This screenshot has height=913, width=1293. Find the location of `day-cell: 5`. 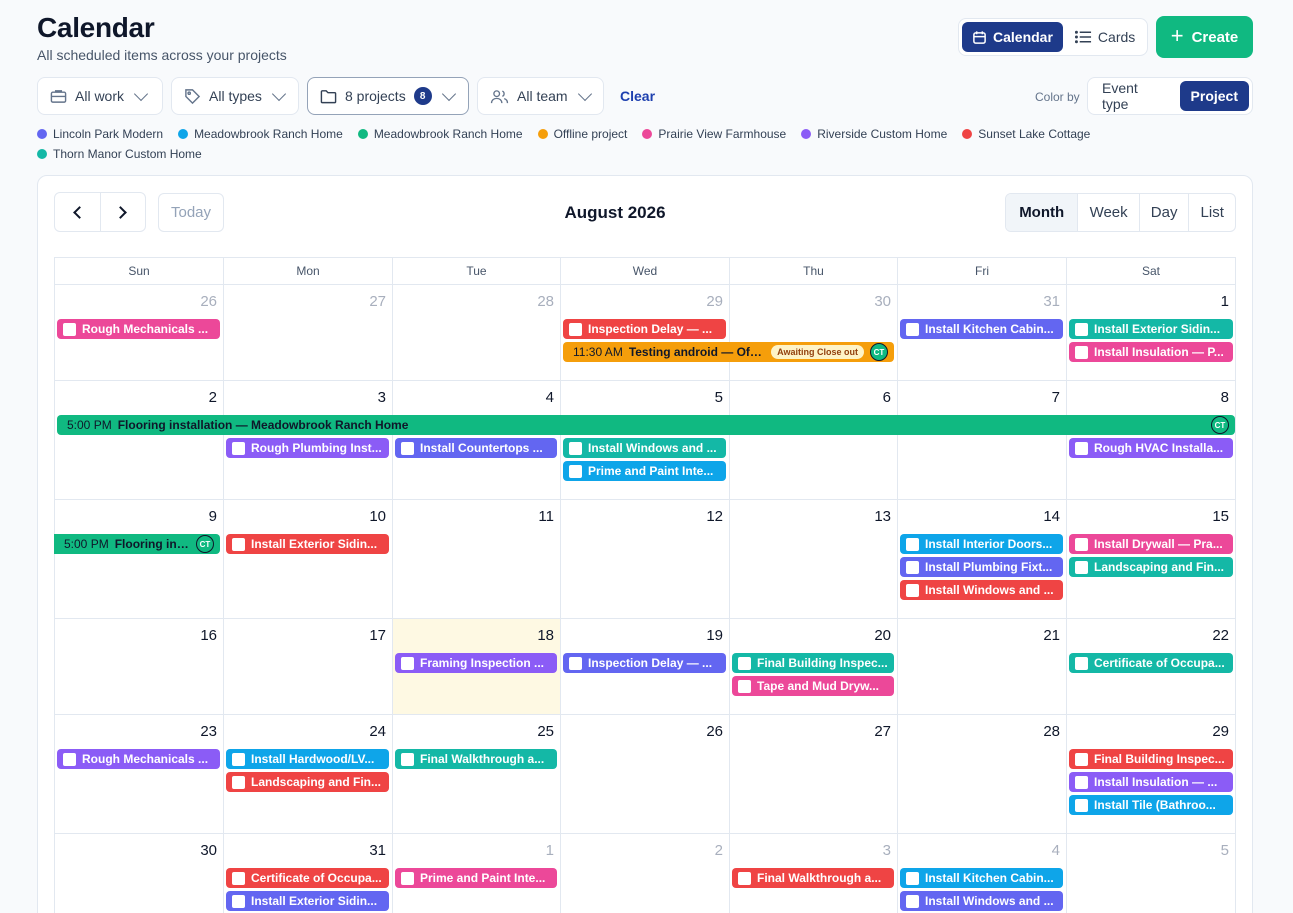

day-cell: 5 is located at coordinates (1151, 873).